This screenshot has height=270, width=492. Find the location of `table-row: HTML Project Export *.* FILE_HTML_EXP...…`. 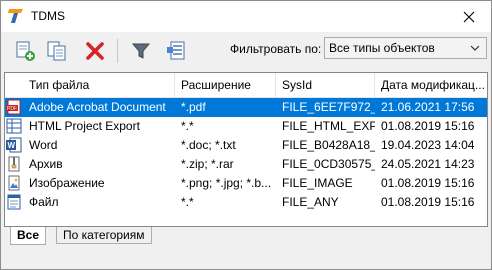

table-row: HTML Project Export *.* FILE_HTML_EXP...… is located at coordinates (246, 126).